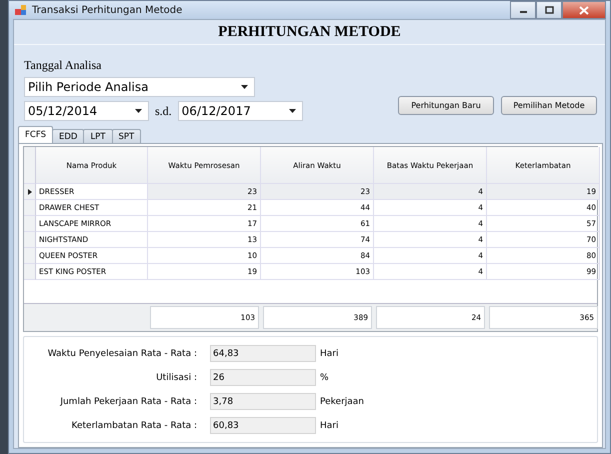 The width and height of the screenshot is (611, 454). I want to click on summary-value-field: 64,83, so click(263, 353).